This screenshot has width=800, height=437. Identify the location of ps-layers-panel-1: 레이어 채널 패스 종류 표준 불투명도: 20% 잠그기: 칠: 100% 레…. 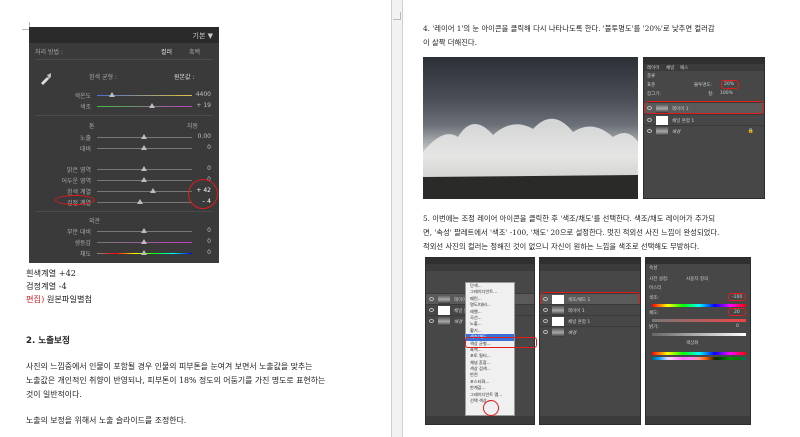
(704, 128).